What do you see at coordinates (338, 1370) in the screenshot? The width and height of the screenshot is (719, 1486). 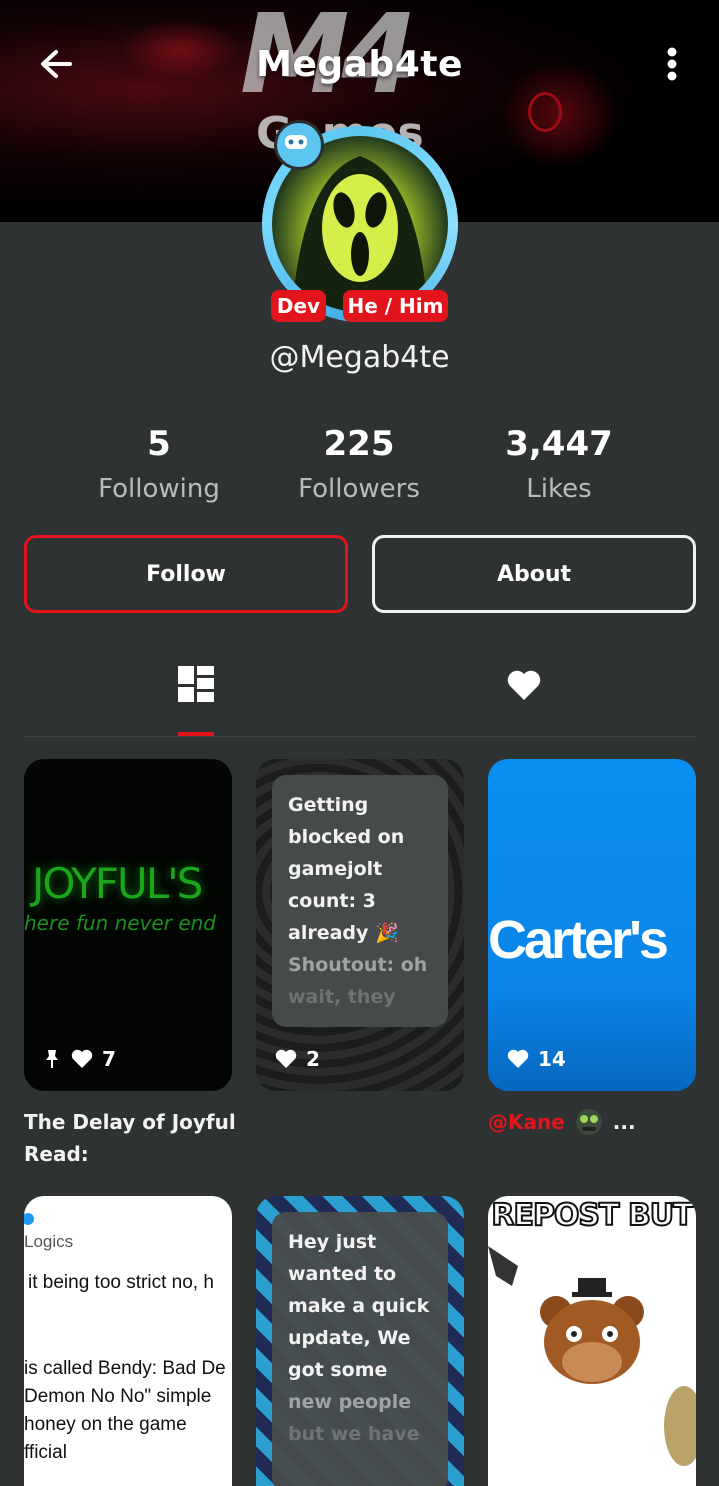 I see `post-text-line: got some` at bounding box center [338, 1370].